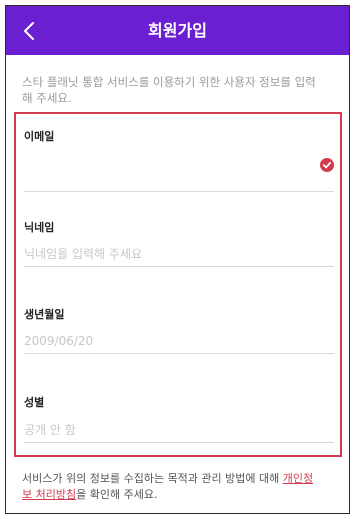 The height and width of the screenshot is (519, 355). I want to click on chevron-left-icon, so click(29, 31).